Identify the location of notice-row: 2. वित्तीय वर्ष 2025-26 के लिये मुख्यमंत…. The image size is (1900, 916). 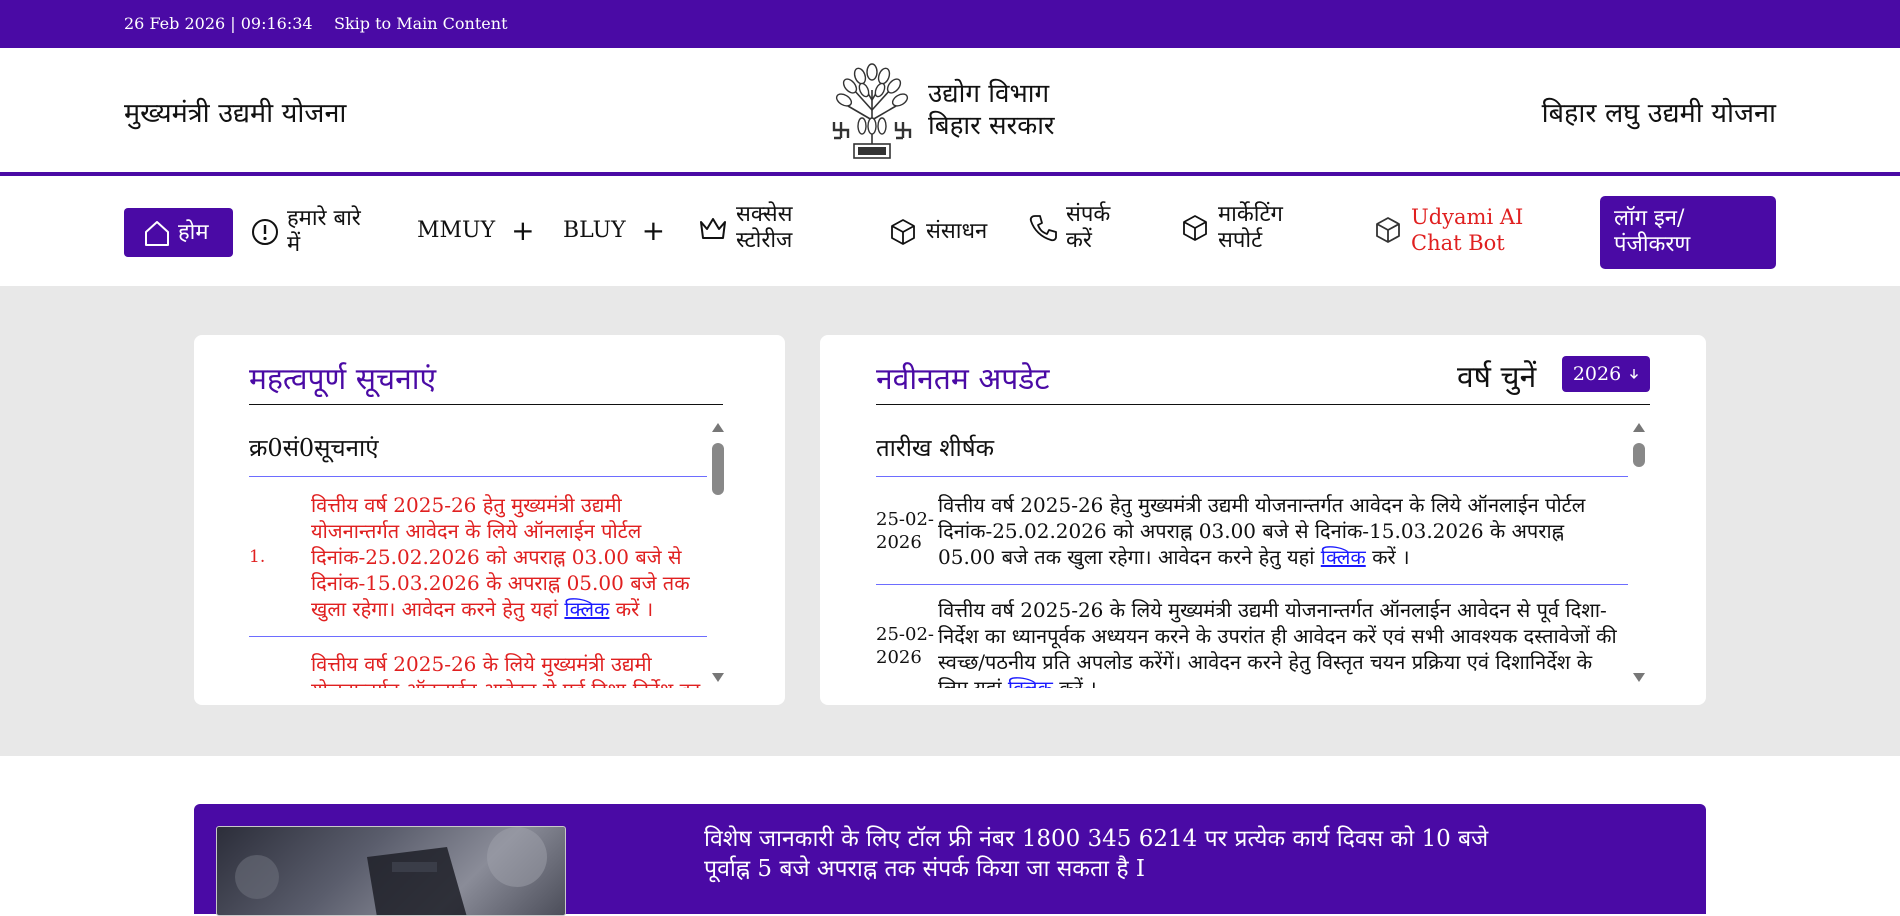
(478, 662).